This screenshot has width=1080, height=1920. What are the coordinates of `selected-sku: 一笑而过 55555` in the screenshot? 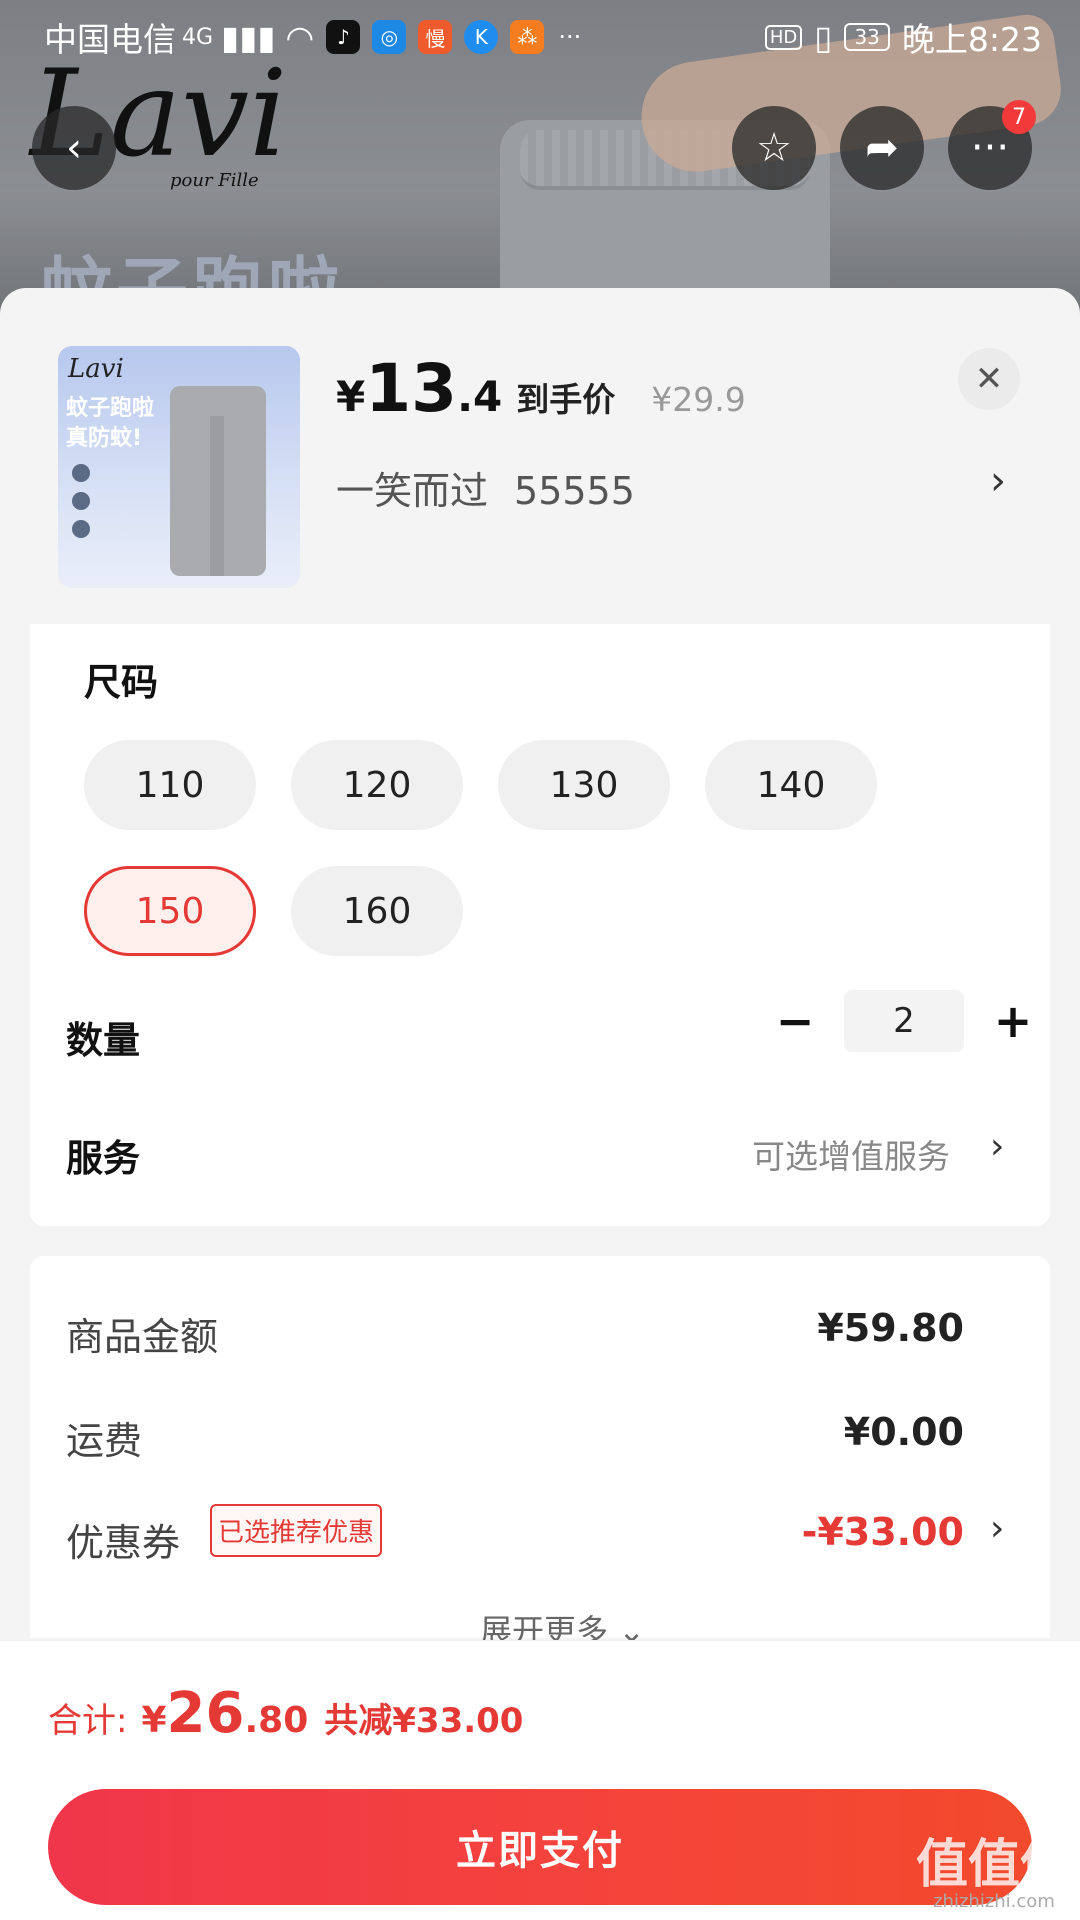 It's located at (485, 487).